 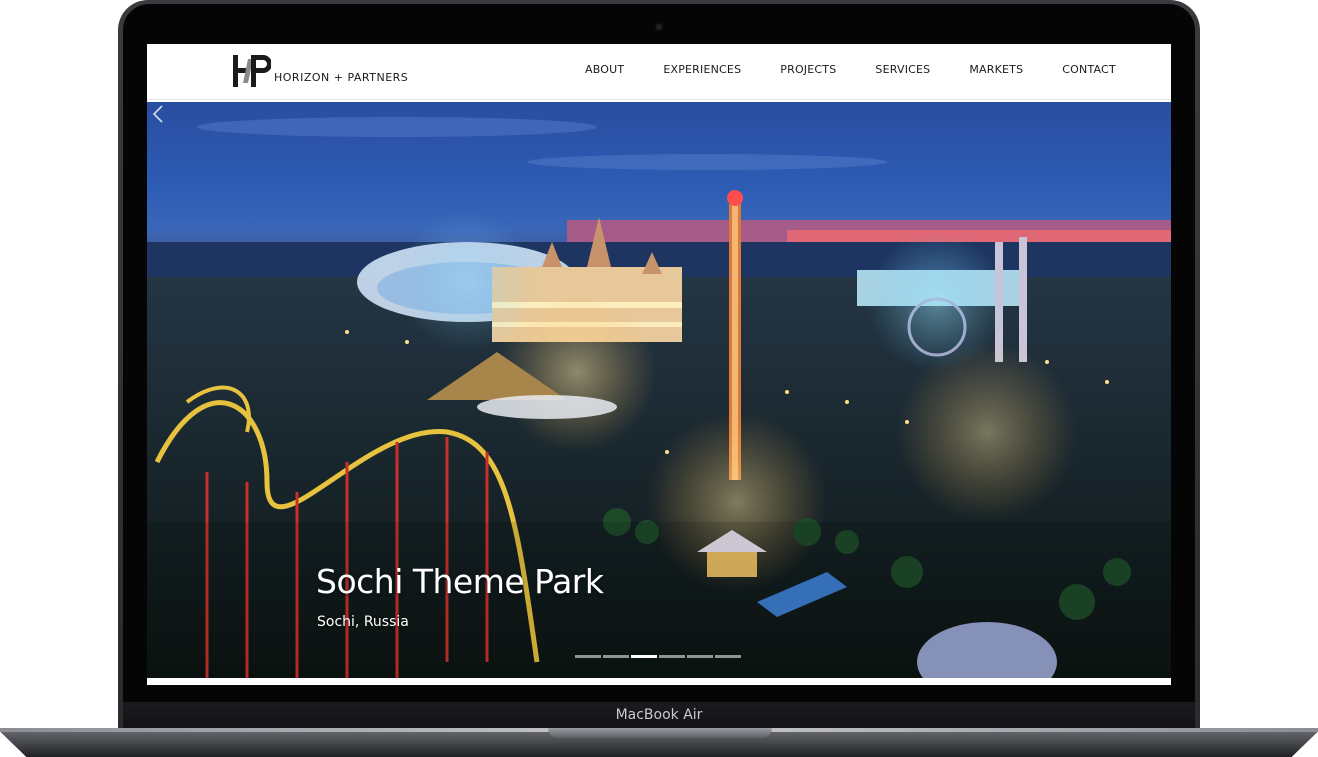 I want to click on nav-experiences: EXPERIENCES, so click(x=702, y=69).